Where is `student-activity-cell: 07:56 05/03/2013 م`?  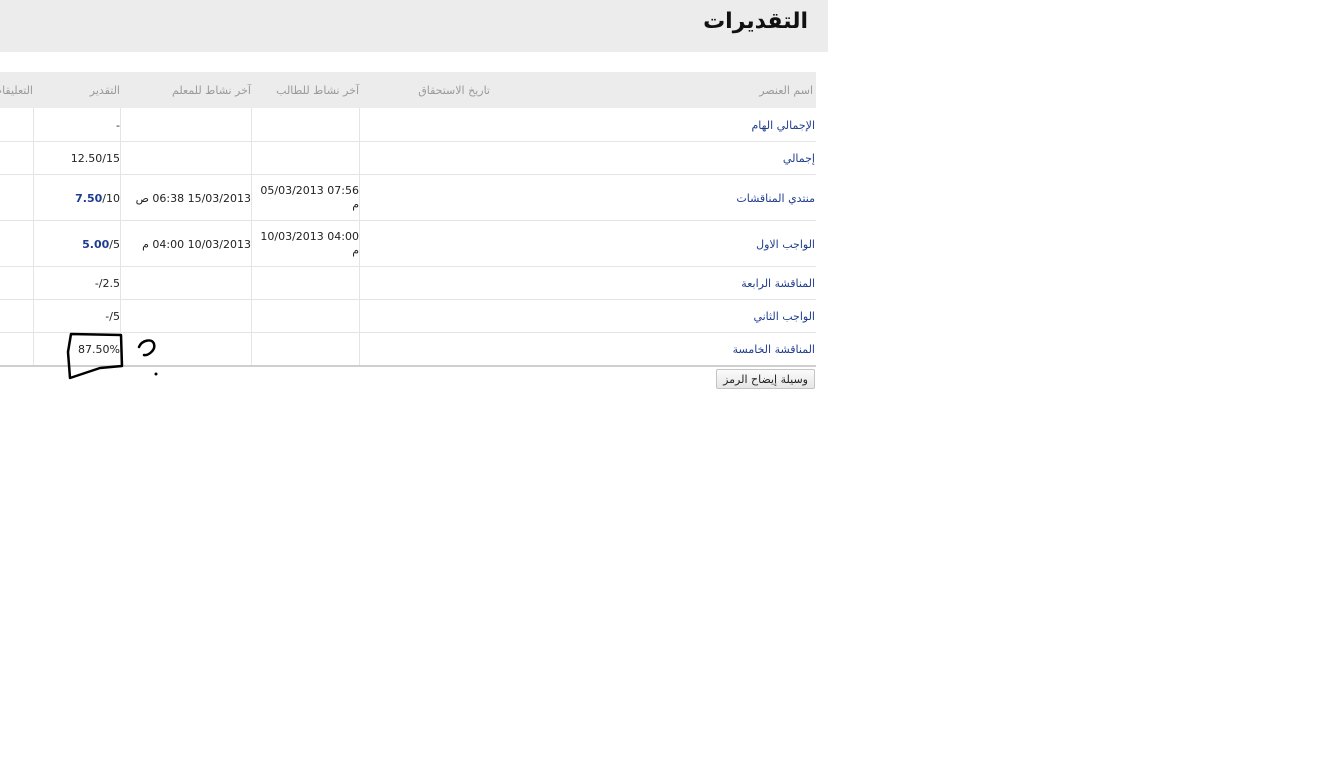 student-activity-cell: 07:56 05/03/2013 م is located at coordinates (309, 197).